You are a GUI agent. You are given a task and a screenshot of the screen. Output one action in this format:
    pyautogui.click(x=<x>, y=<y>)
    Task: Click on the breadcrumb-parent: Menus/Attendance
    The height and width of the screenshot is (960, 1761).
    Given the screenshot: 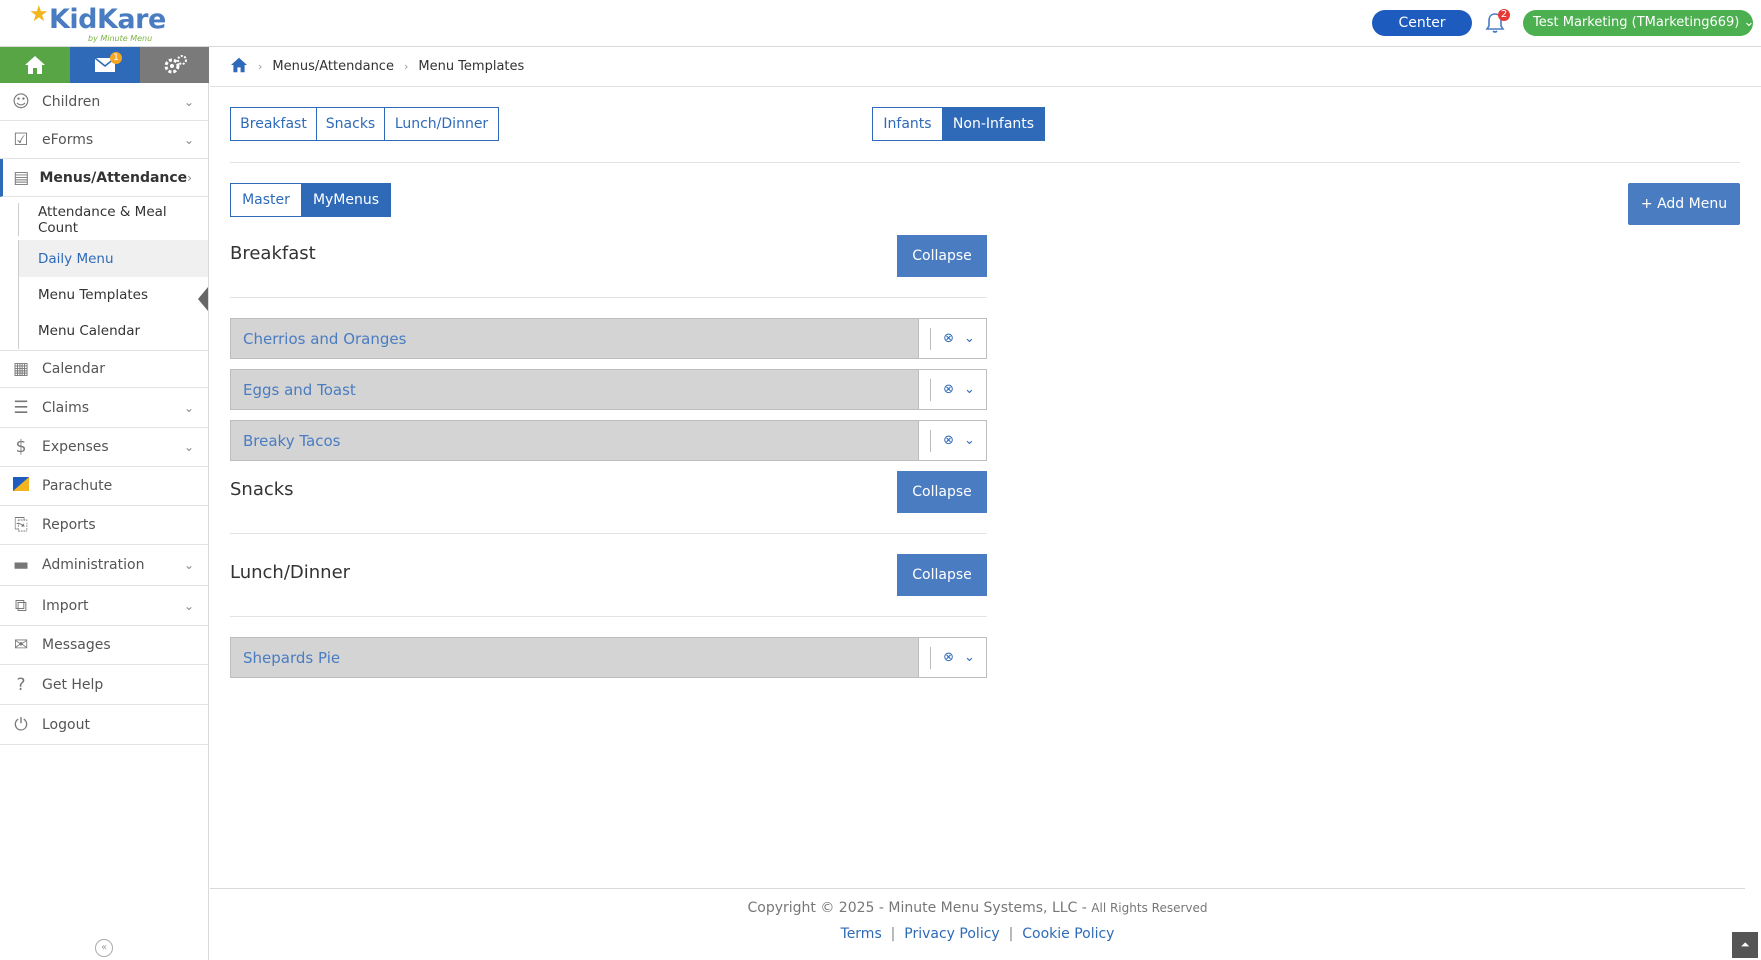 What is the action you would take?
    pyautogui.click(x=333, y=66)
    